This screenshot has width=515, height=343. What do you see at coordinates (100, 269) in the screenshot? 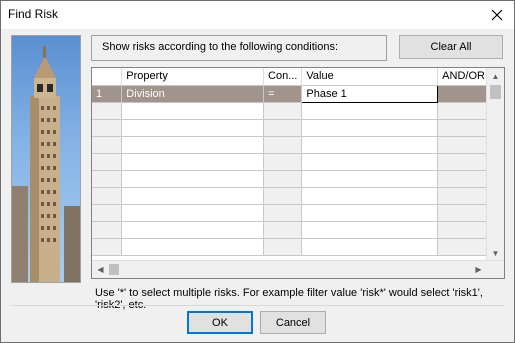
I see `scroll-left-icon: ◀` at bounding box center [100, 269].